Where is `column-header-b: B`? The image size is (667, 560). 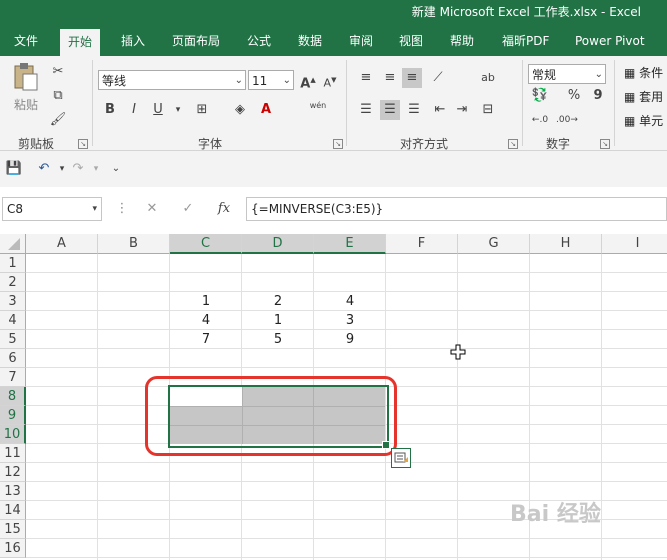
column-header-b: B is located at coordinates (134, 244).